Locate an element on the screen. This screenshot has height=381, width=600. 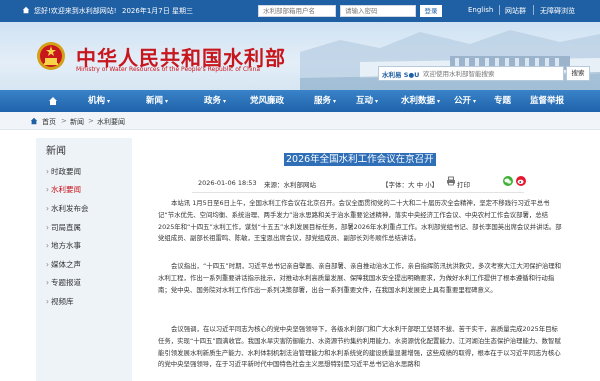
weibo-icon is located at coordinates (521, 181).